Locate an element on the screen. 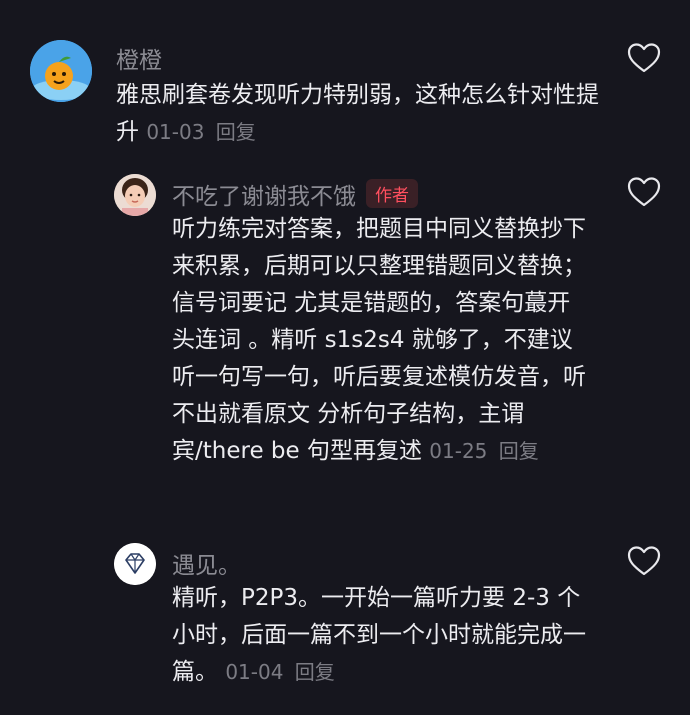  diamond-avatar-icon is located at coordinates (135, 564).